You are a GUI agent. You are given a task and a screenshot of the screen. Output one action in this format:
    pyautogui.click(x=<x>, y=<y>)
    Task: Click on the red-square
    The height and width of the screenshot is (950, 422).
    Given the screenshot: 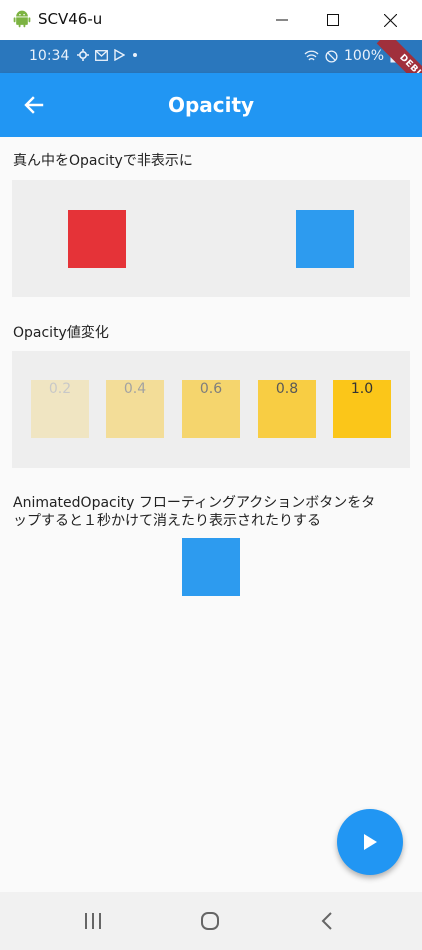 What is the action you would take?
    pyautogui.click(x=97, y=239)
    